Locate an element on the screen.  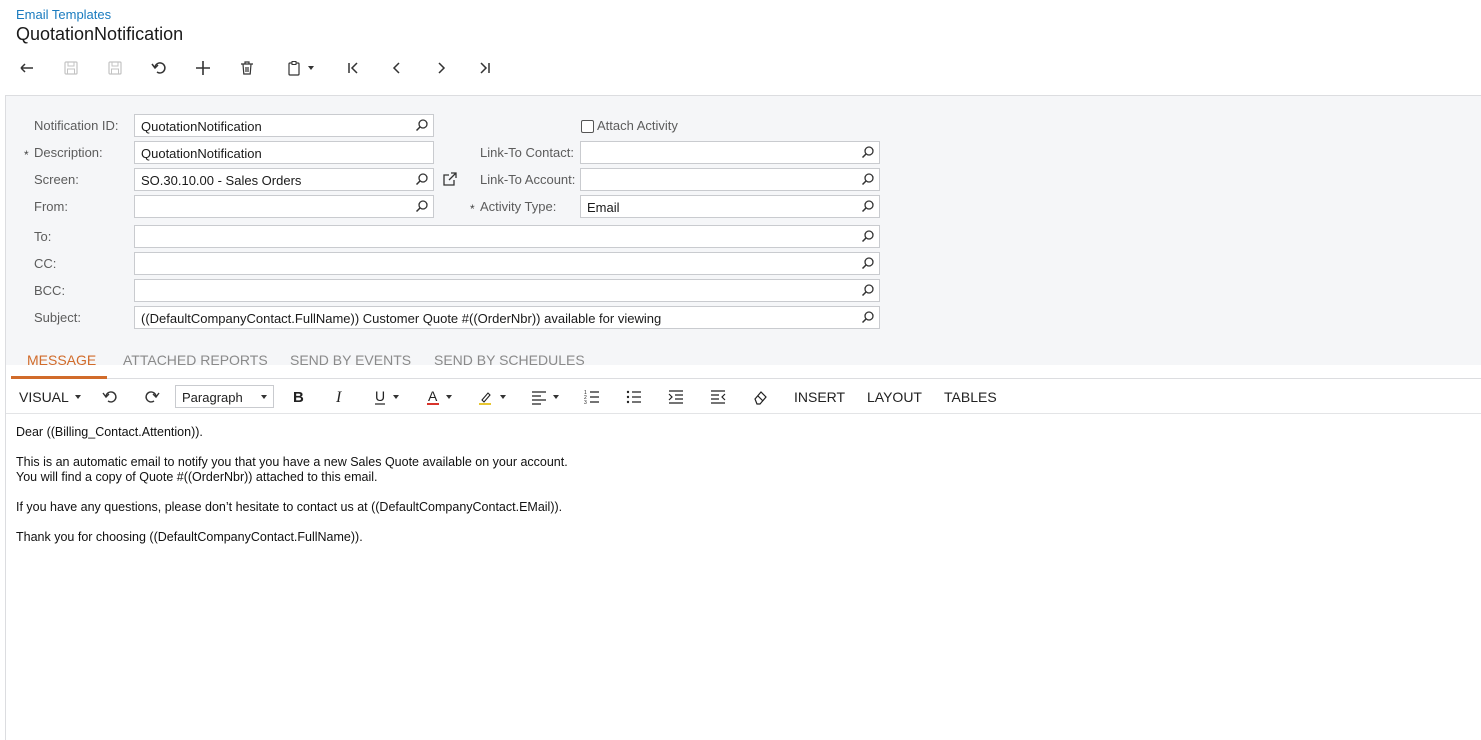
bold-icon: B is located at coordinates (298, 396).